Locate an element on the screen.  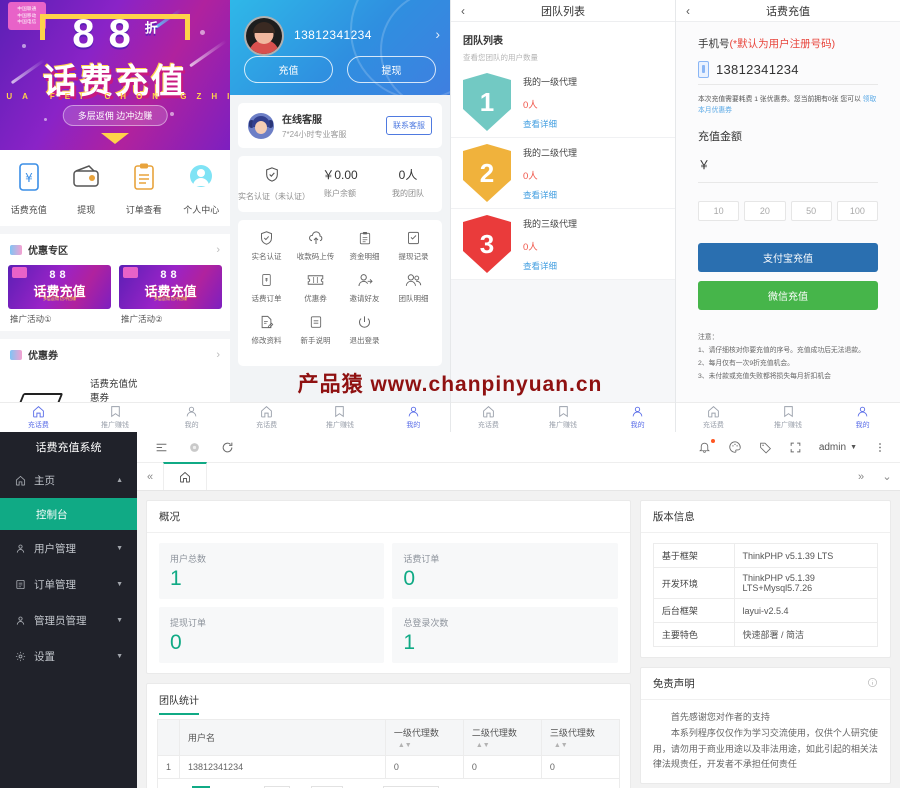
menu-item-upload-qr: 收款码上传 is located at coordinates (315, 246).